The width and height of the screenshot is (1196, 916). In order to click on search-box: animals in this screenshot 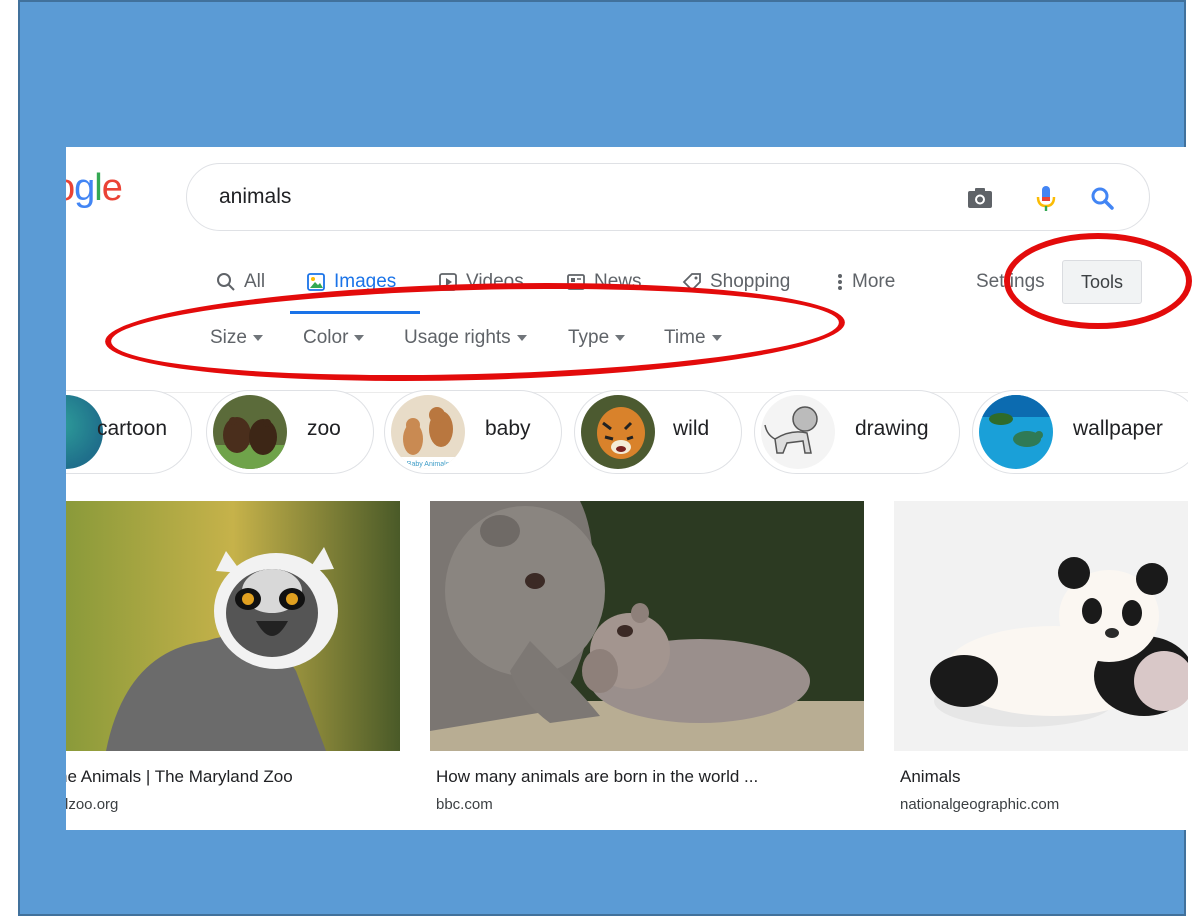, I will do `click(668, 197)`.